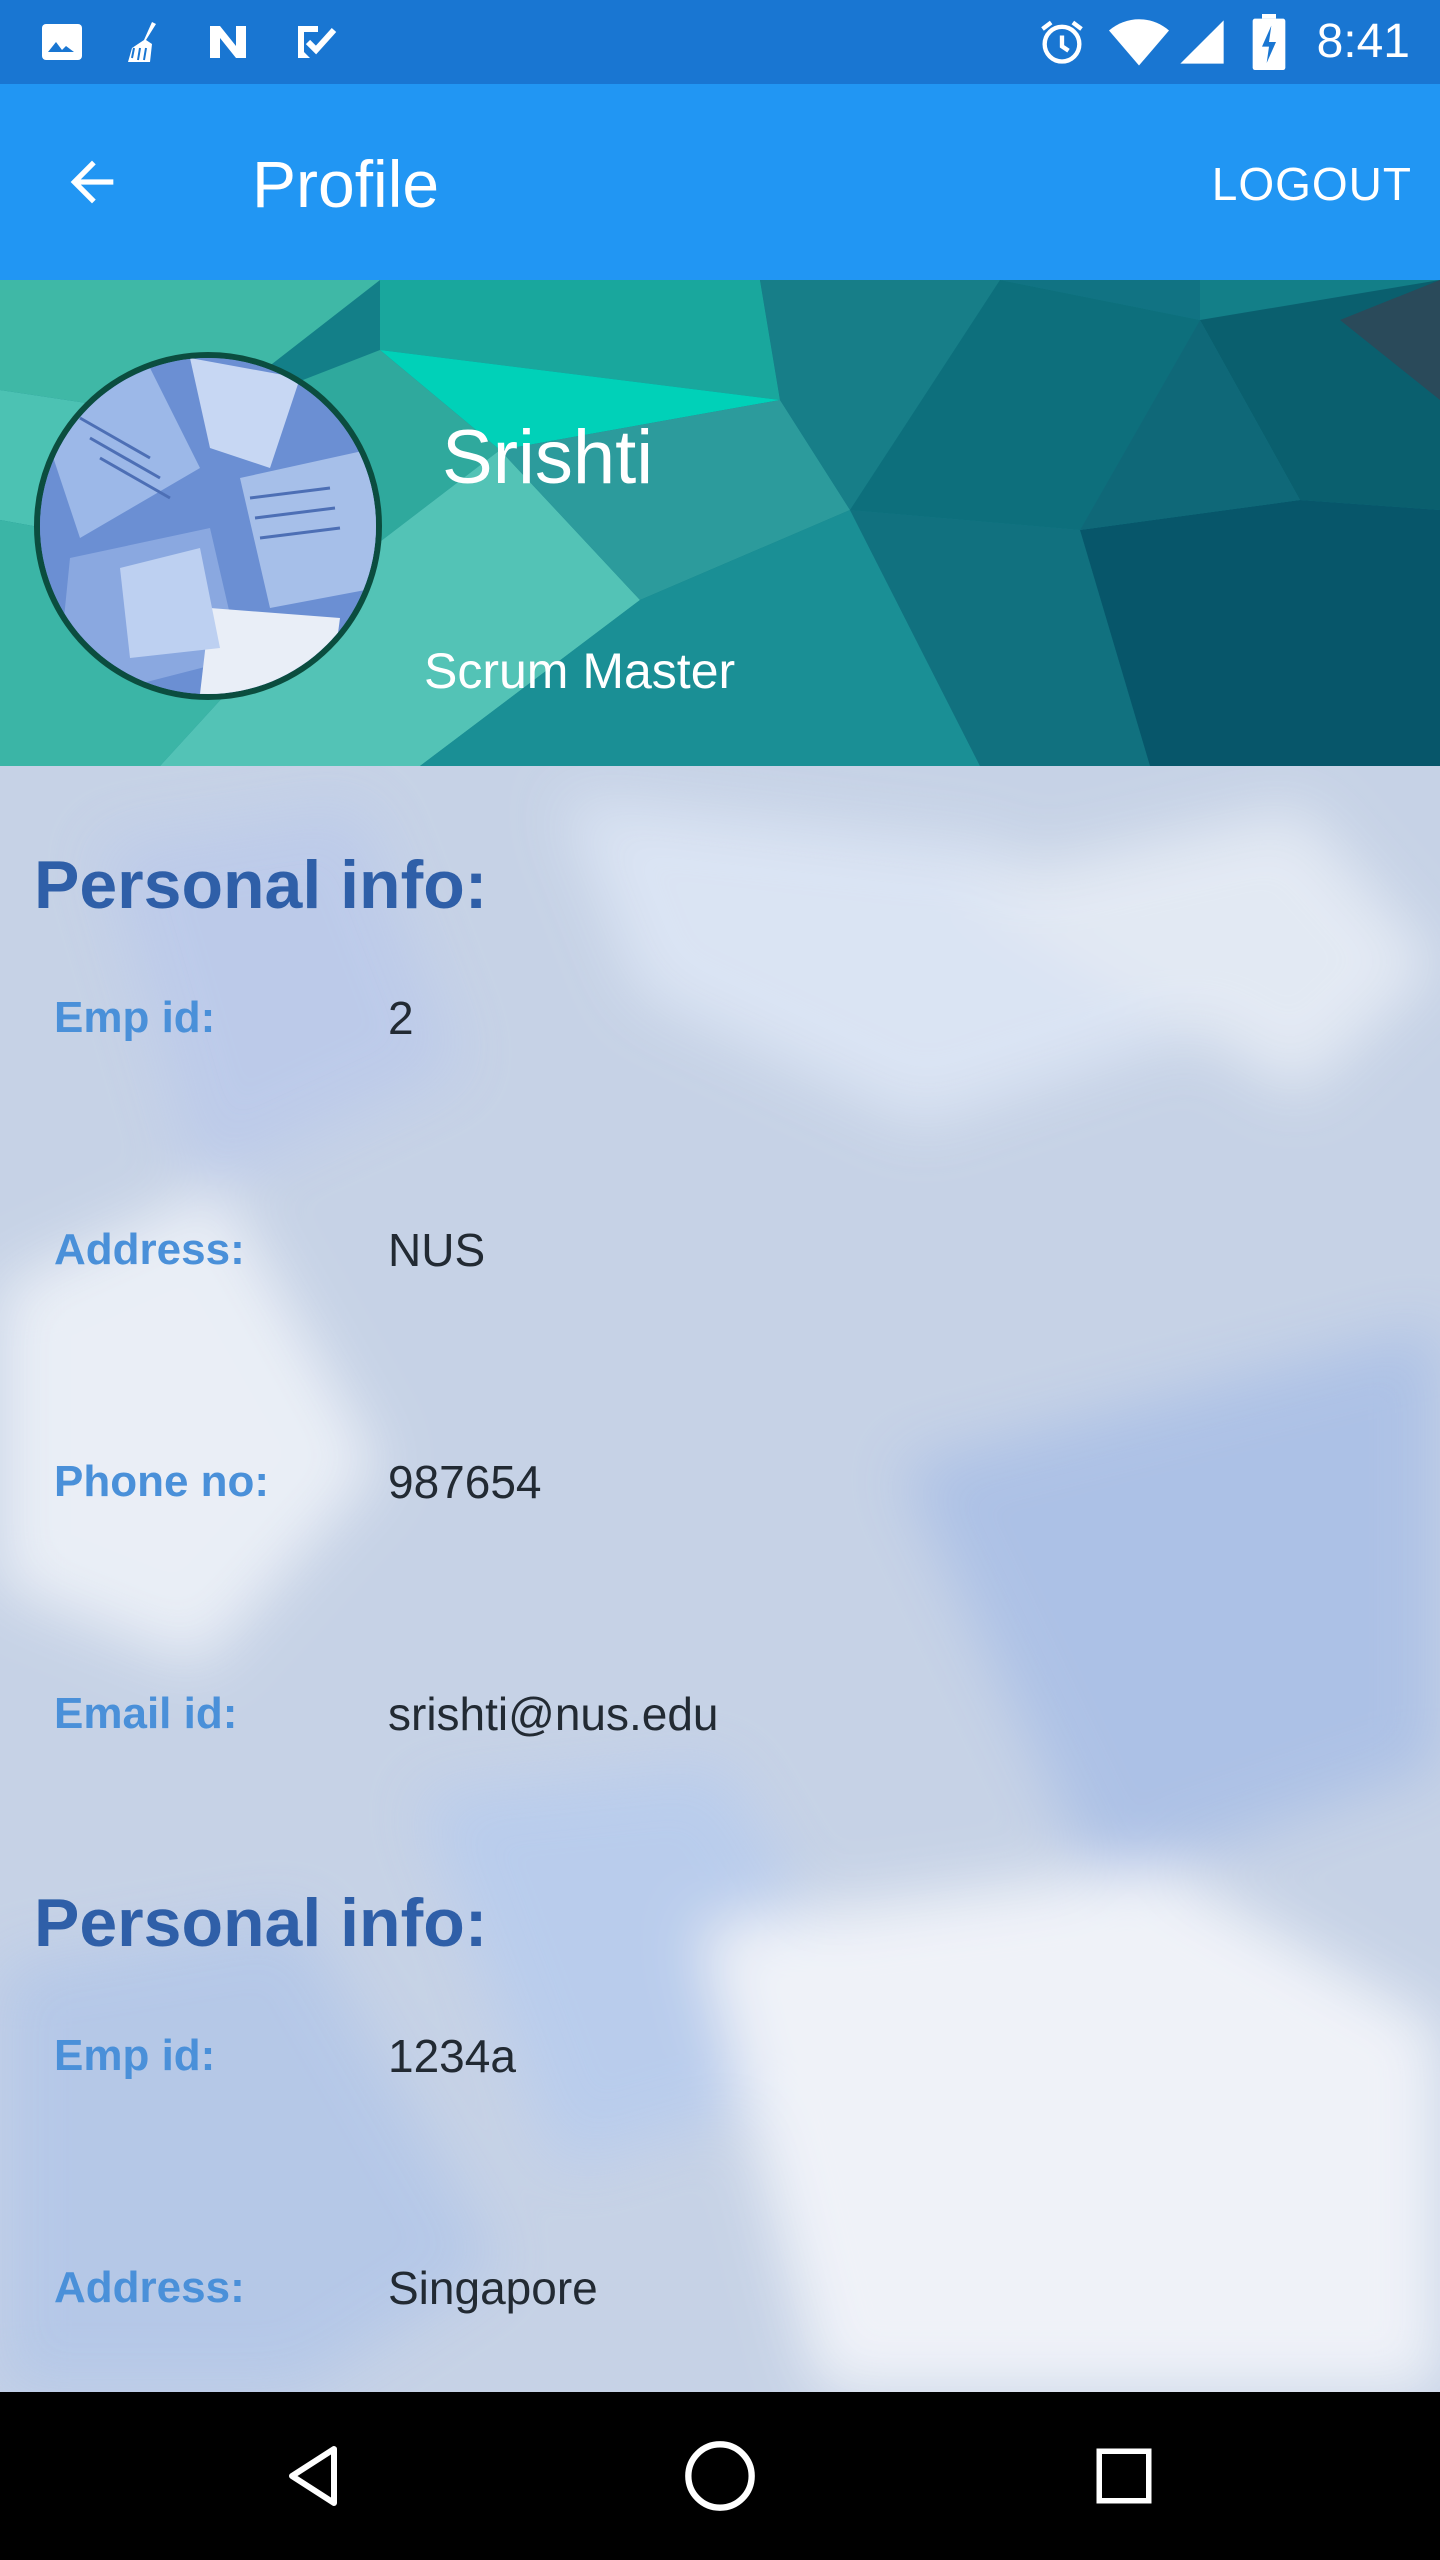 The width and height of the screenshot is (1440, 2560). I want to click on back-button, so click(92, 182).